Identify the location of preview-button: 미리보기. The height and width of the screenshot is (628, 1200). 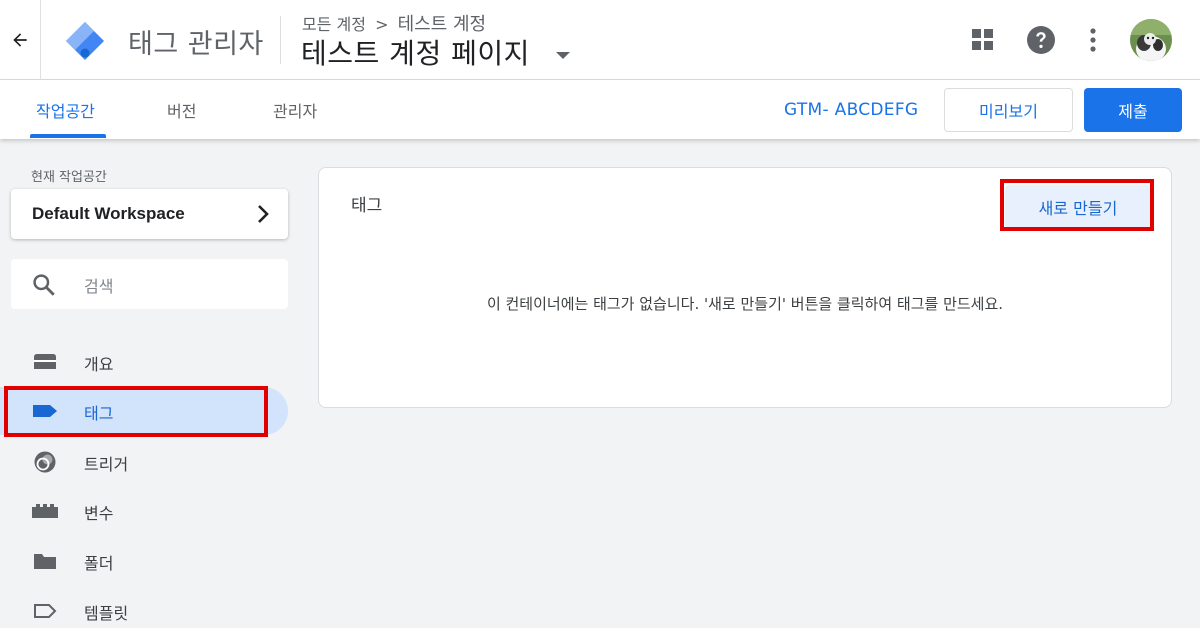
(1008, 110).